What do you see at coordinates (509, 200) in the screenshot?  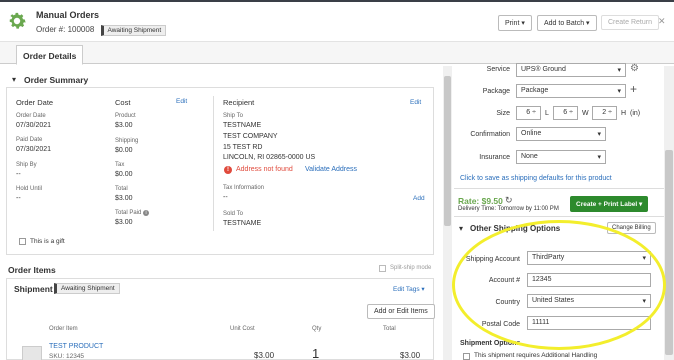 I see `refresh-icon: ↻` at bounding box center [509, 200].